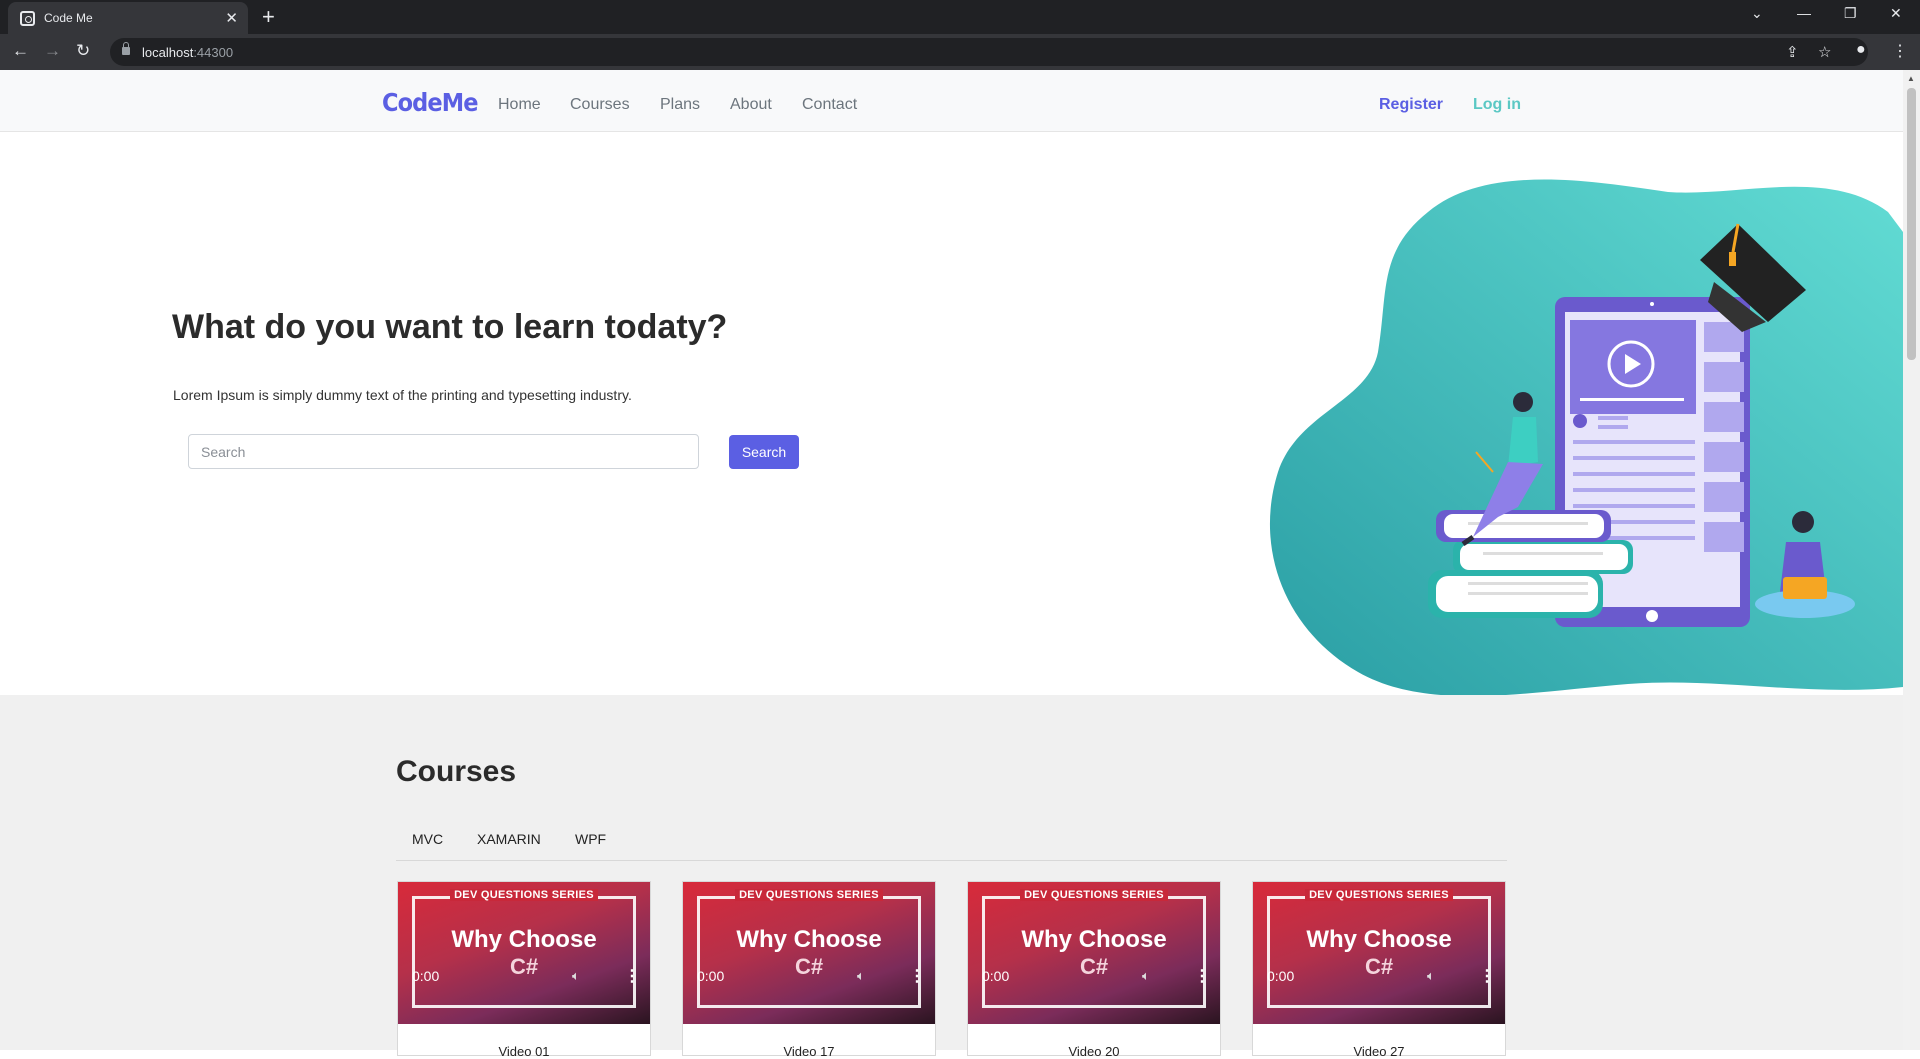 The image size is (1920, 1059). Describe the element at coordinates (1497, 105) in the screenshot. I see `login-link: Log in` at that location.